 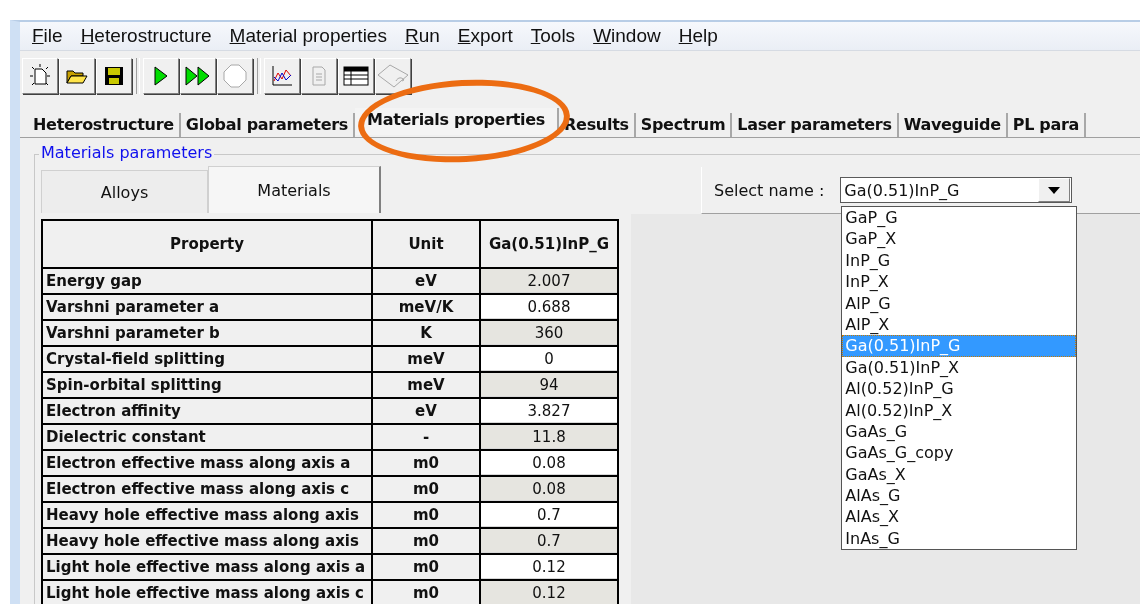 What do you see at coordinates (207, 385) in the screenshot?
I see `table-cell: Spin-orbital splitting` at bounding box center [207, 385].